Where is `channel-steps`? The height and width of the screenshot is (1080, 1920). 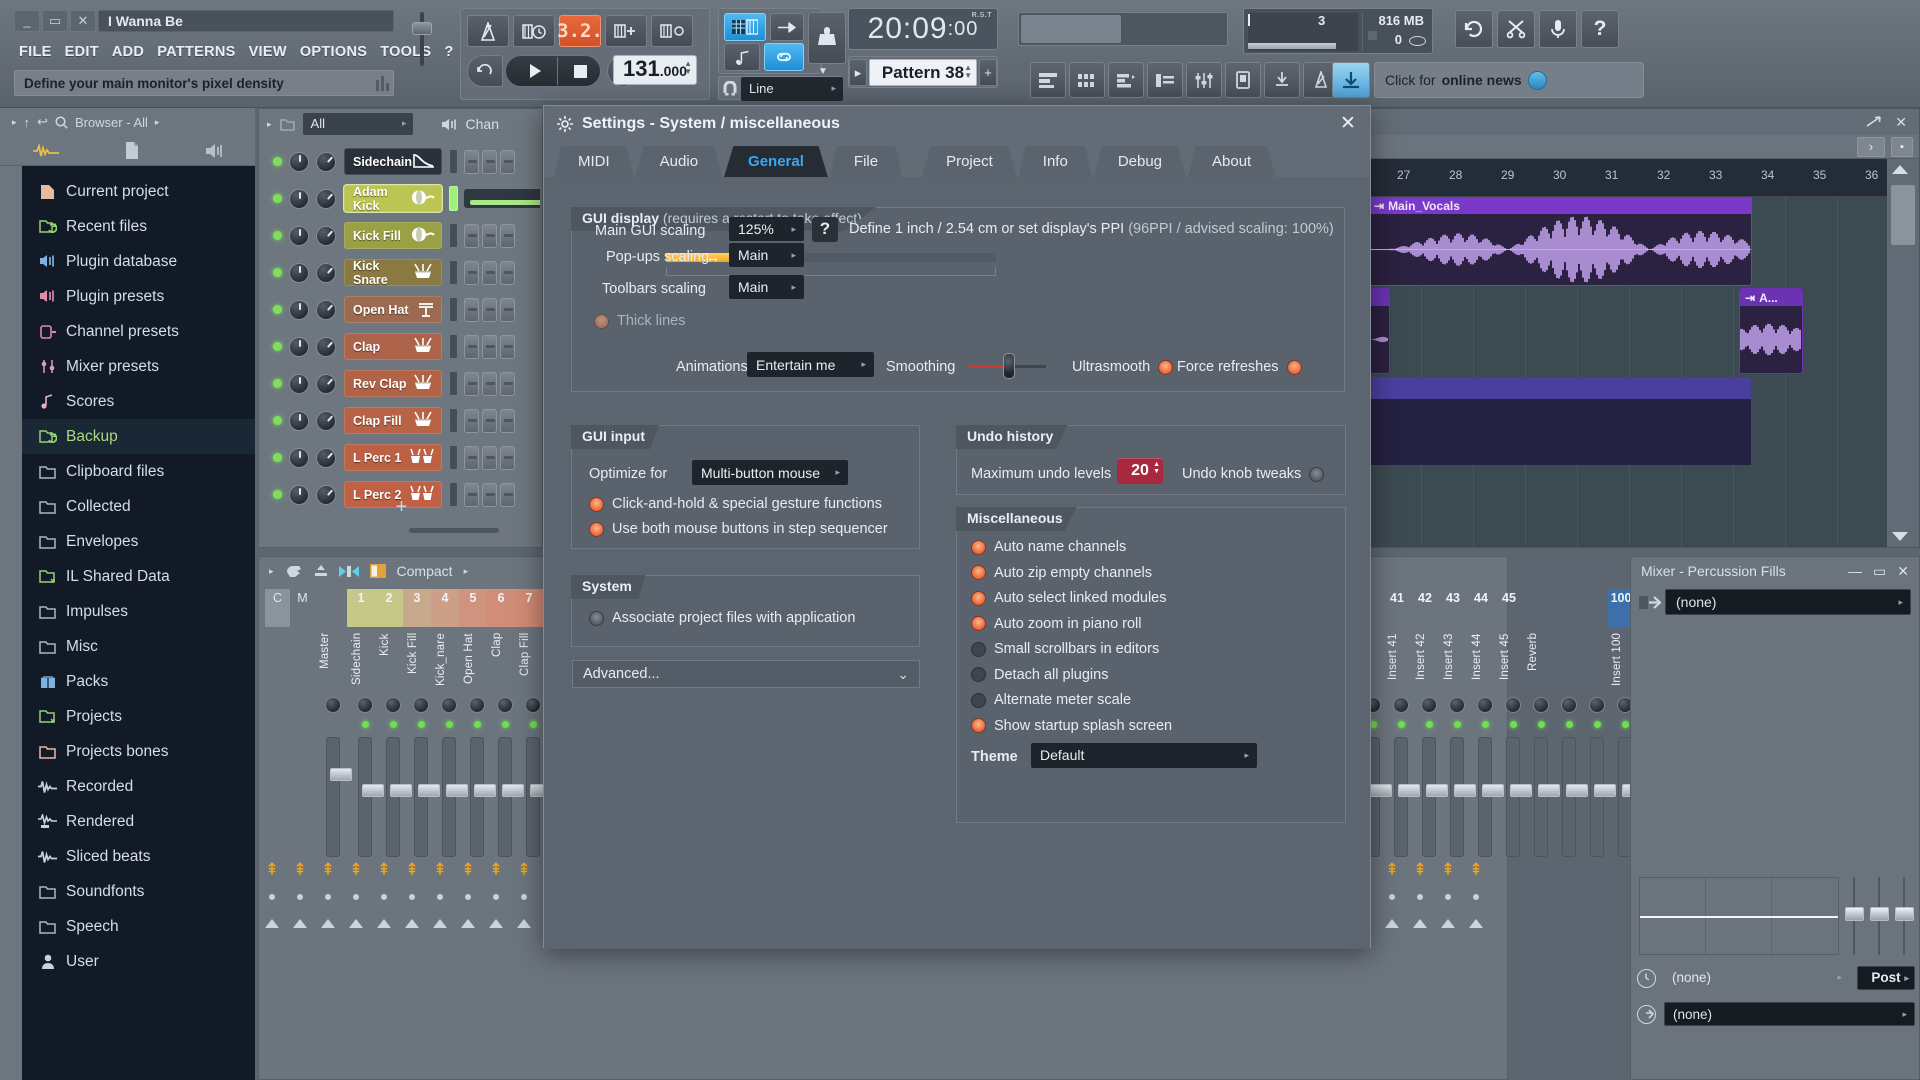
channel-steps is located at coordinates (489, 383).